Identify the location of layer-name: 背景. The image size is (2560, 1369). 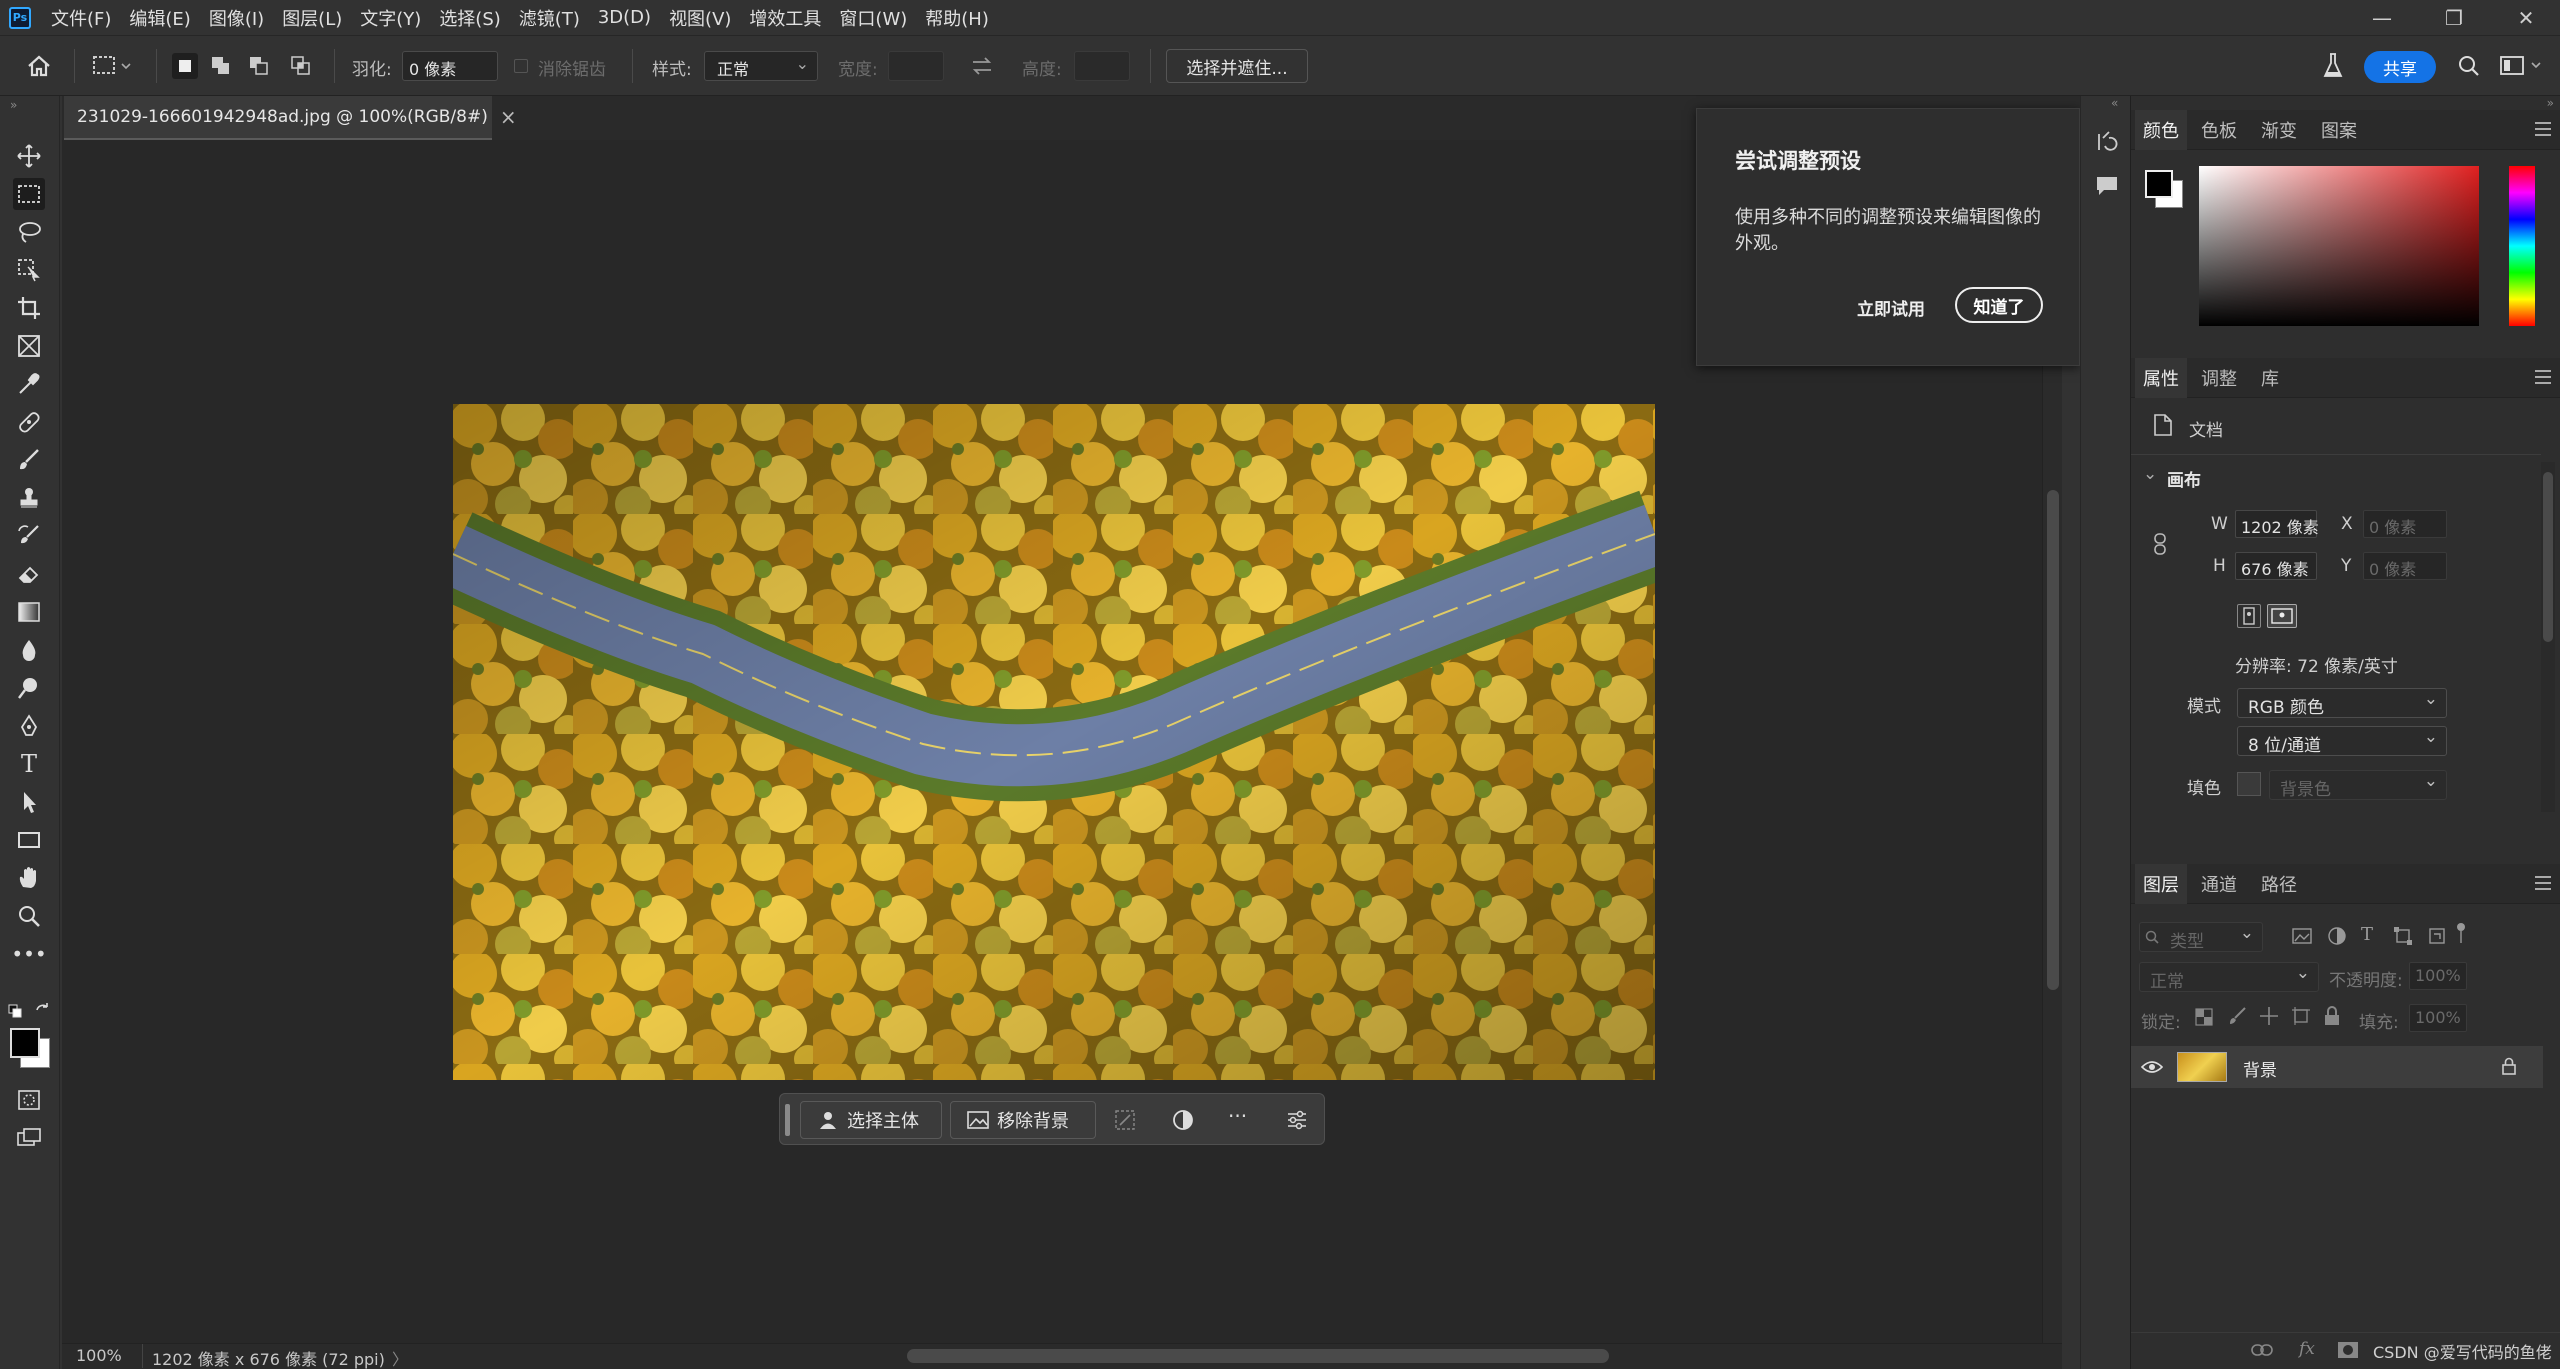
(2260, 1068).